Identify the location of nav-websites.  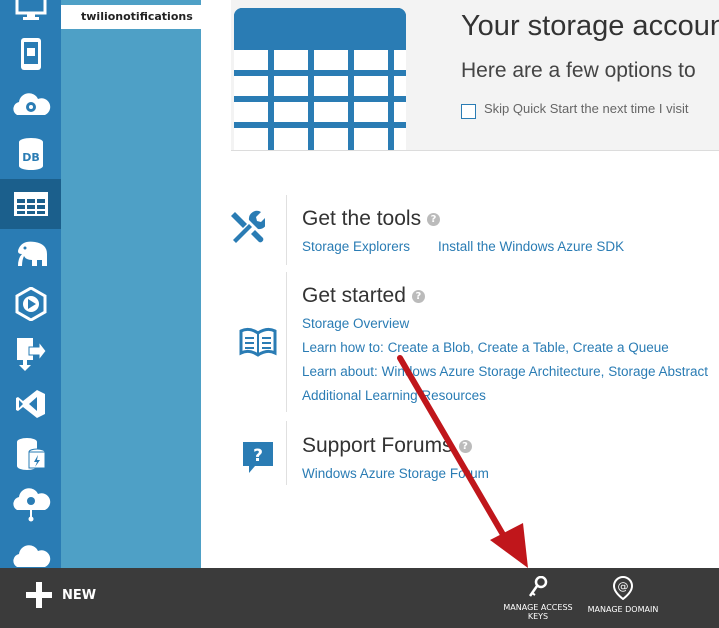
(30, 16).